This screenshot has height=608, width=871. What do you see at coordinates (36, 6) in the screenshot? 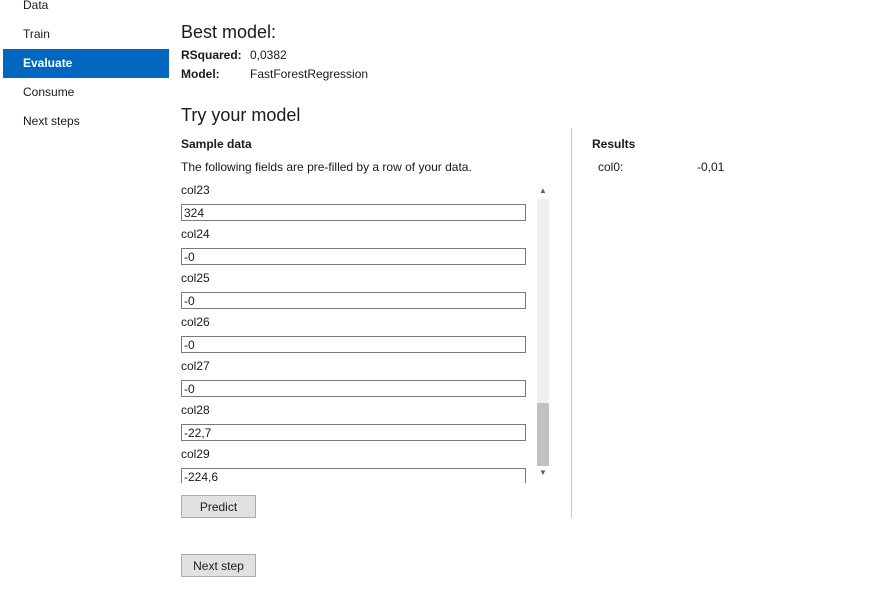
I see `sidebar-item-label: Data` at bounding box center [36, 6].